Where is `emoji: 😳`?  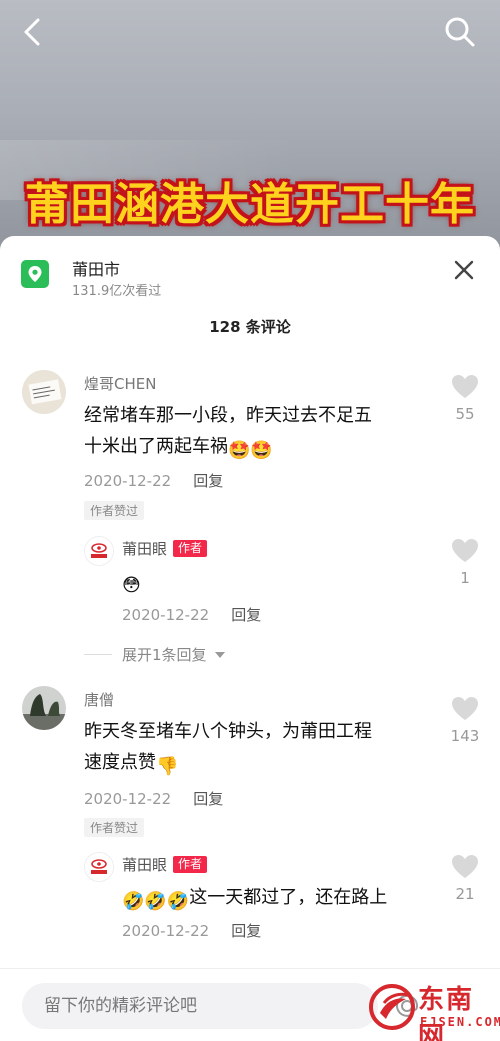 emoji: 😳 is located at coordinates (131, 585).